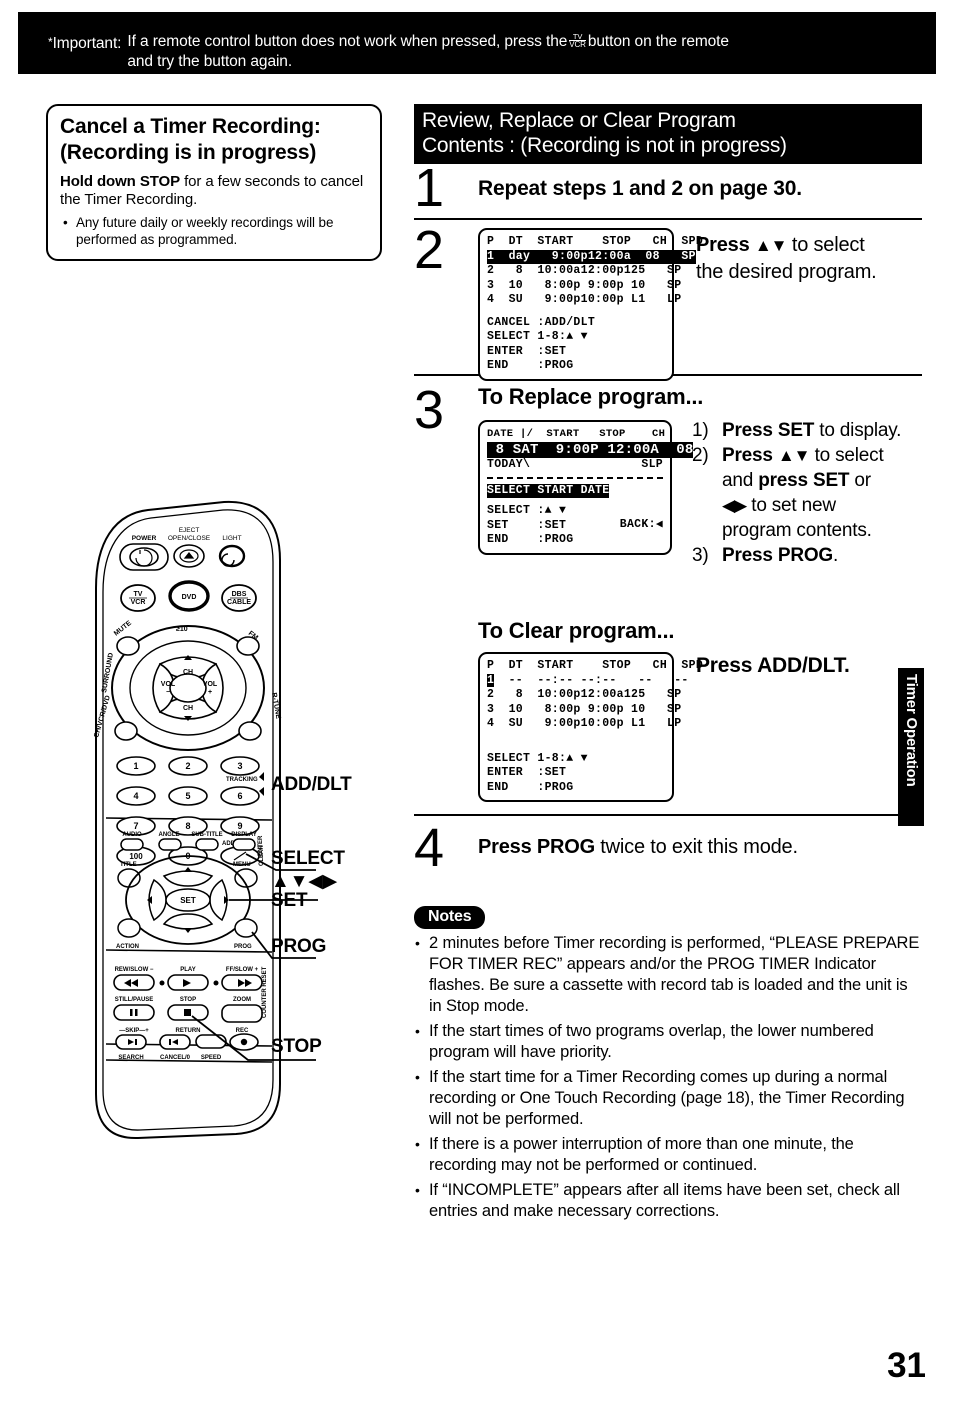 The width and height of the screenshot is (954, 1402). Describe the element at coordinates (577, 44) in the screenshot. I see `tv-vcr-bottom: VCR` at that location.